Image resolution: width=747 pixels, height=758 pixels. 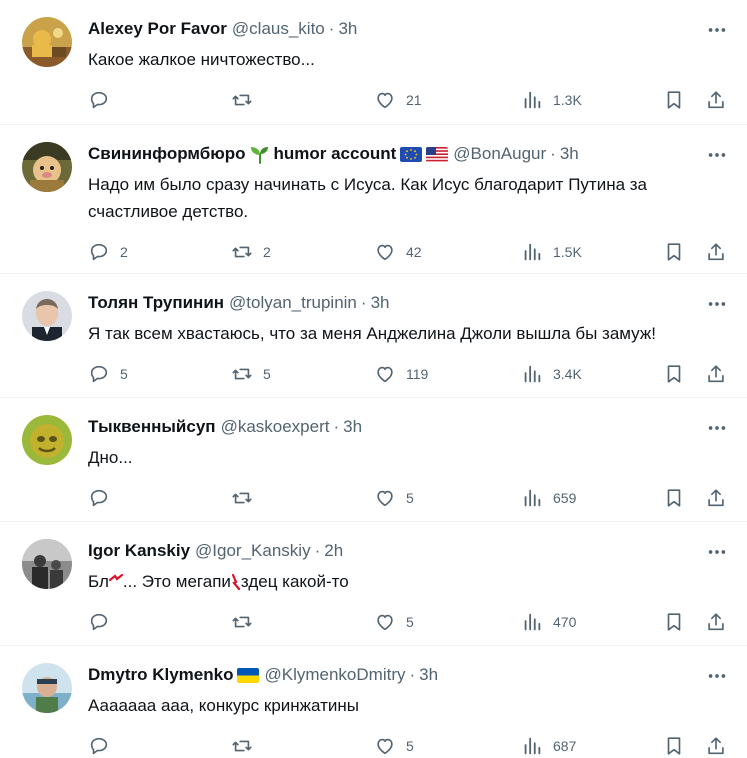 What do you see at coordinates (333, 551) in the screenshot?
I see `timestamp: 2h` at bounding box center [333, 551].